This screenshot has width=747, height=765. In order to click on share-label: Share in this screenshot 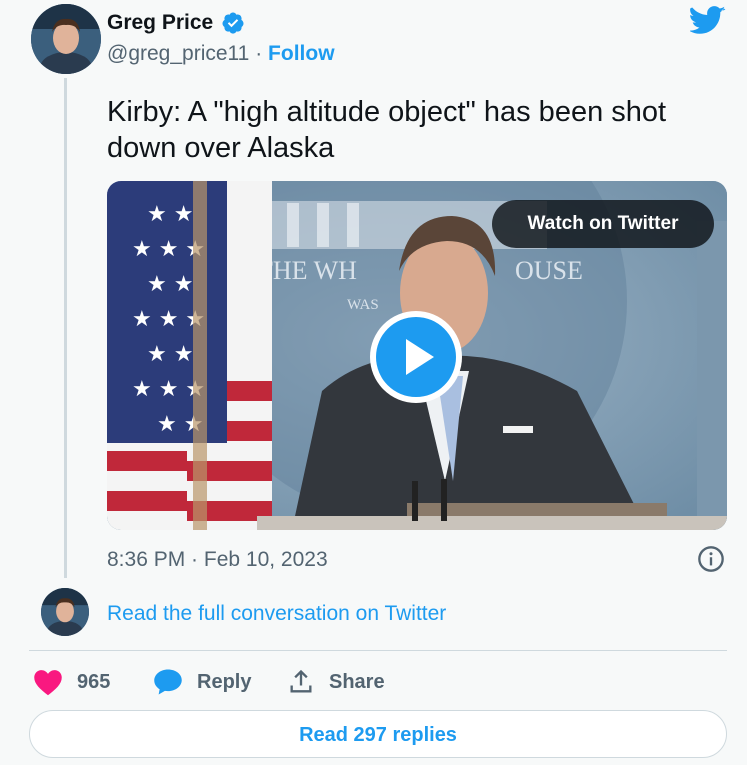, I will do `click(357, 681)`.